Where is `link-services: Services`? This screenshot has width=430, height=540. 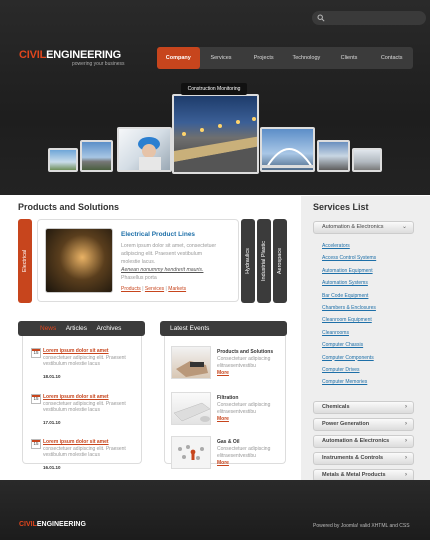 link-services: Services is located at coordinates (154, 289).